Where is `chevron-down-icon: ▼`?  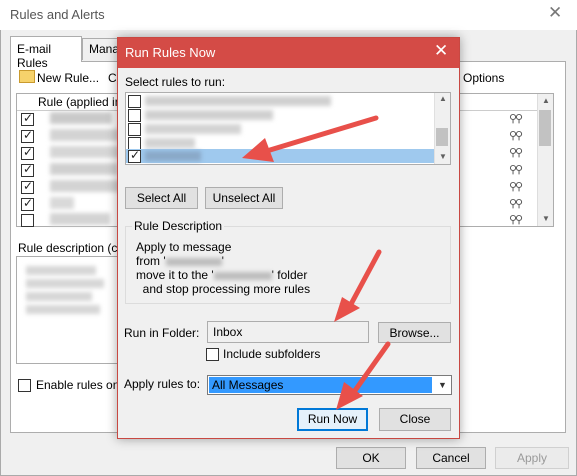 chevron-down-icon: ▼ is located at coordinates (442, 385).